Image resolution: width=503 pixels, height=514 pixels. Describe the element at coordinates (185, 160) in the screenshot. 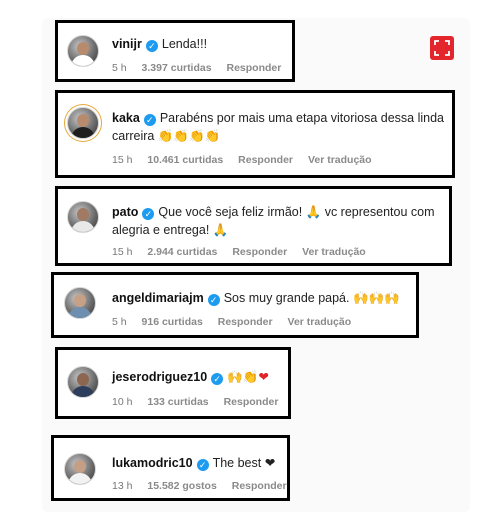

I see `likes-count: 10.461 curtidas` at that location.